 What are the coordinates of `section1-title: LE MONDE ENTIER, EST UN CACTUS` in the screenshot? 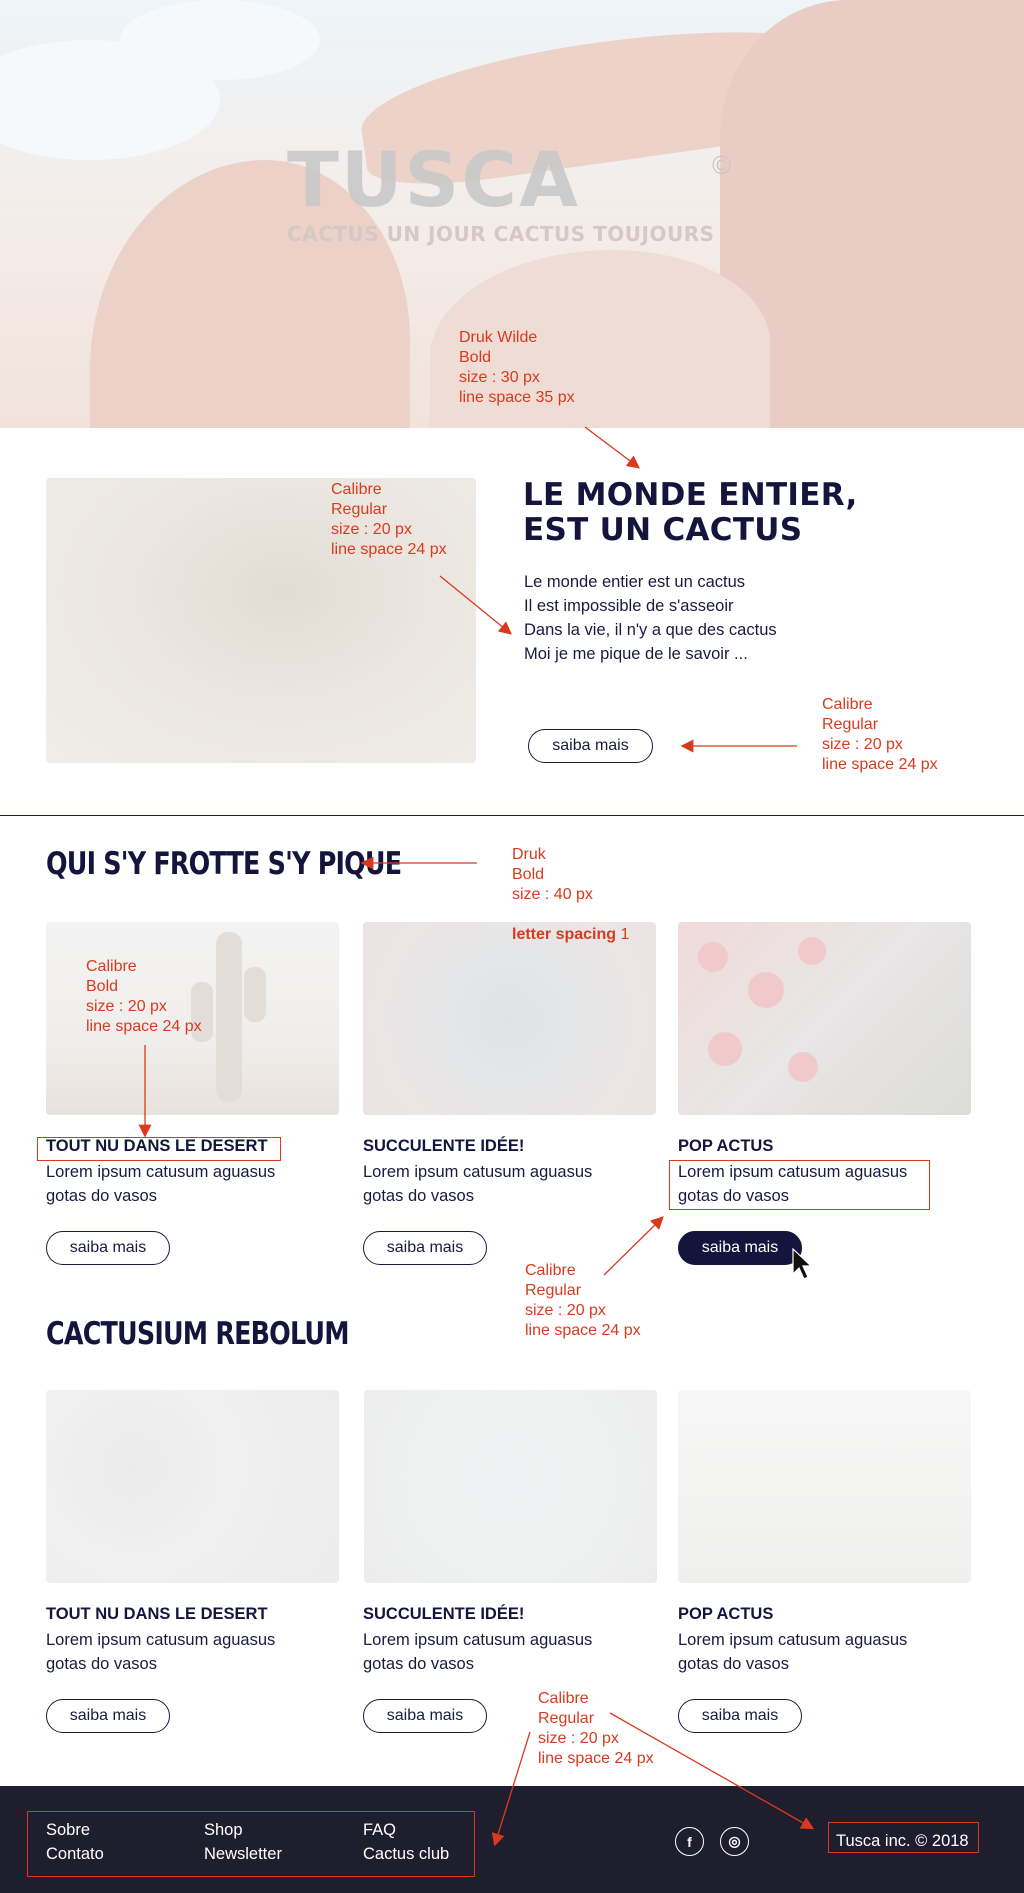 It's located at (743, 513).